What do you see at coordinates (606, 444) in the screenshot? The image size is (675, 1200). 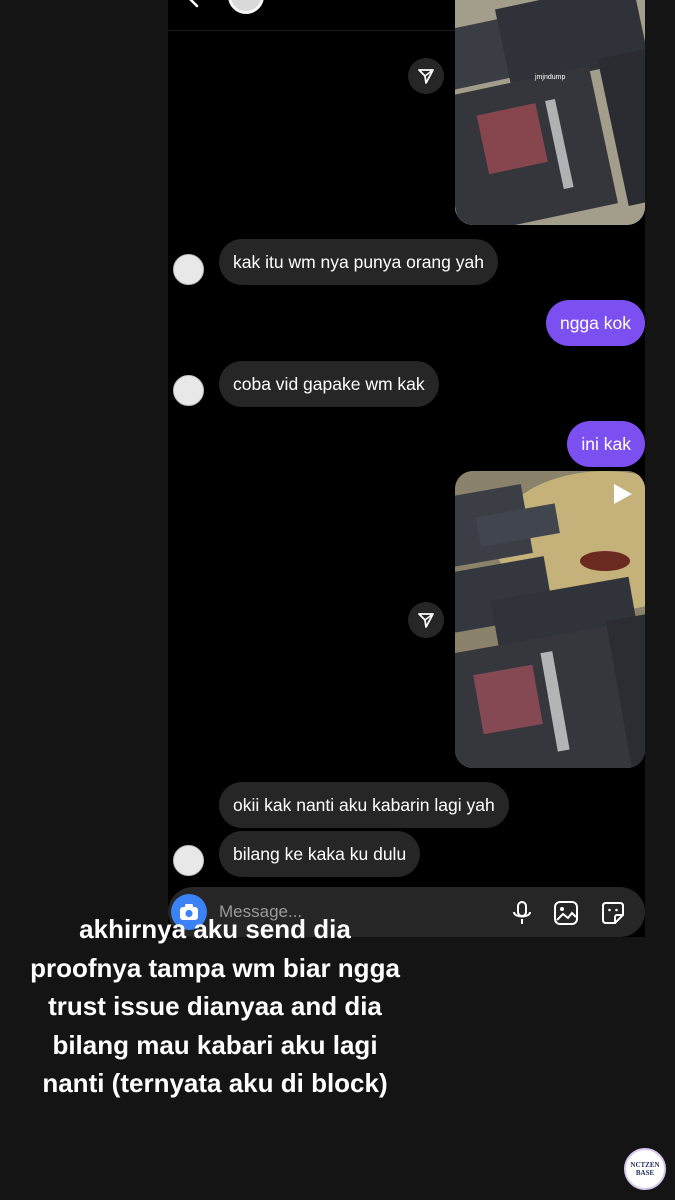 I see `message-bubble-outgoing: ini kak` at bounding box center [606, 444].